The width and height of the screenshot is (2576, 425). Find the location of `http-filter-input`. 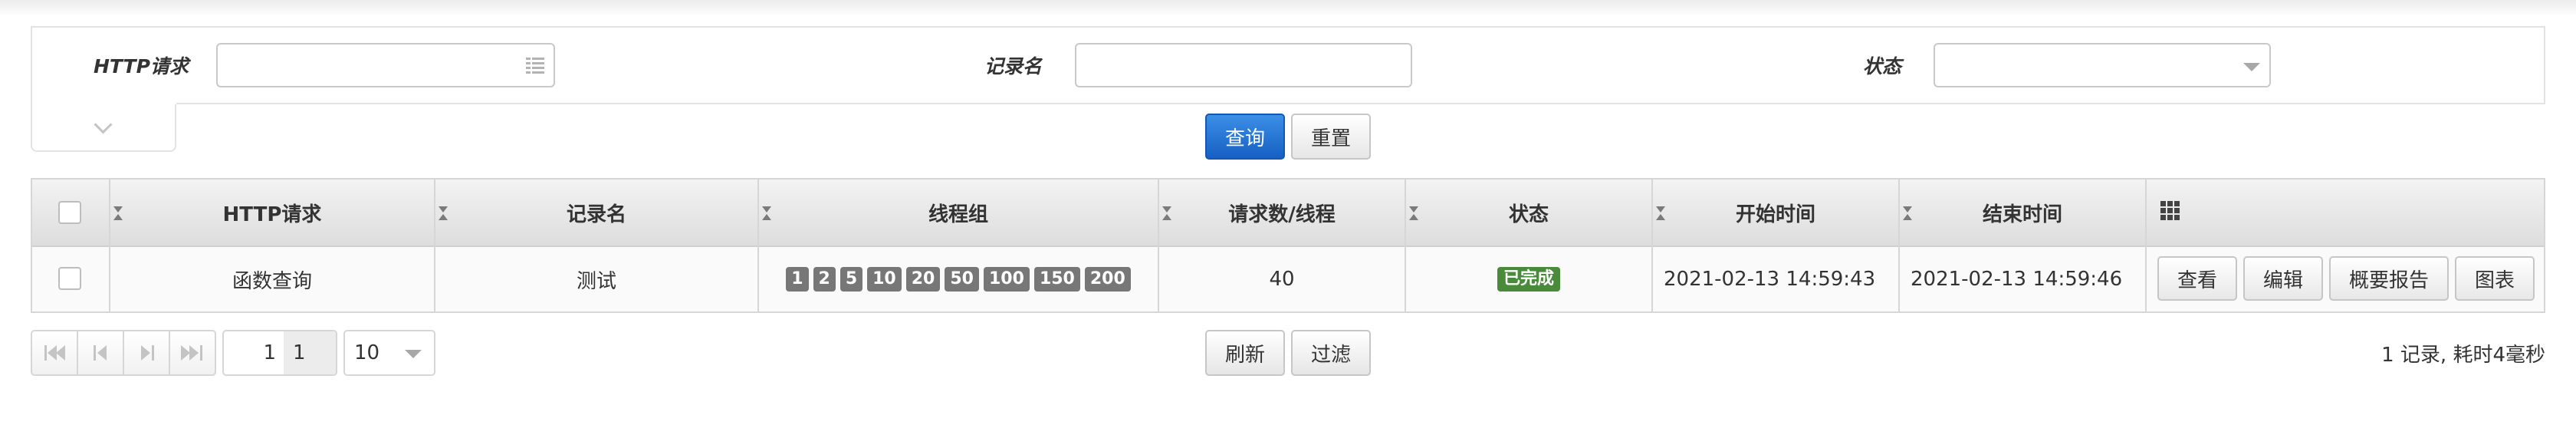

http-filter-input is located at coordinates (386, 65).